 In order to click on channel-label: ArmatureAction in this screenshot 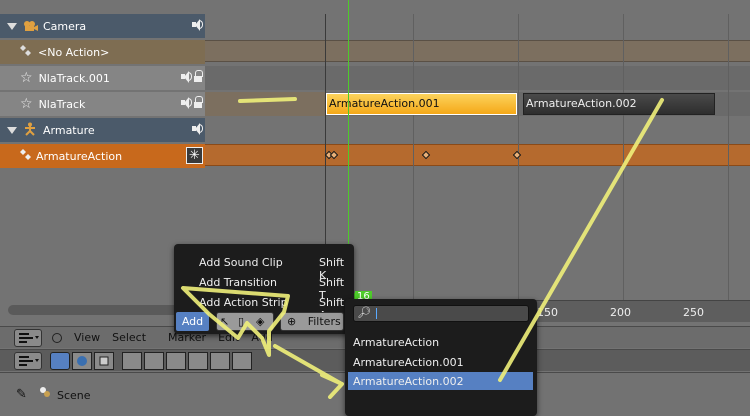, I will do `click(79, 156)`.